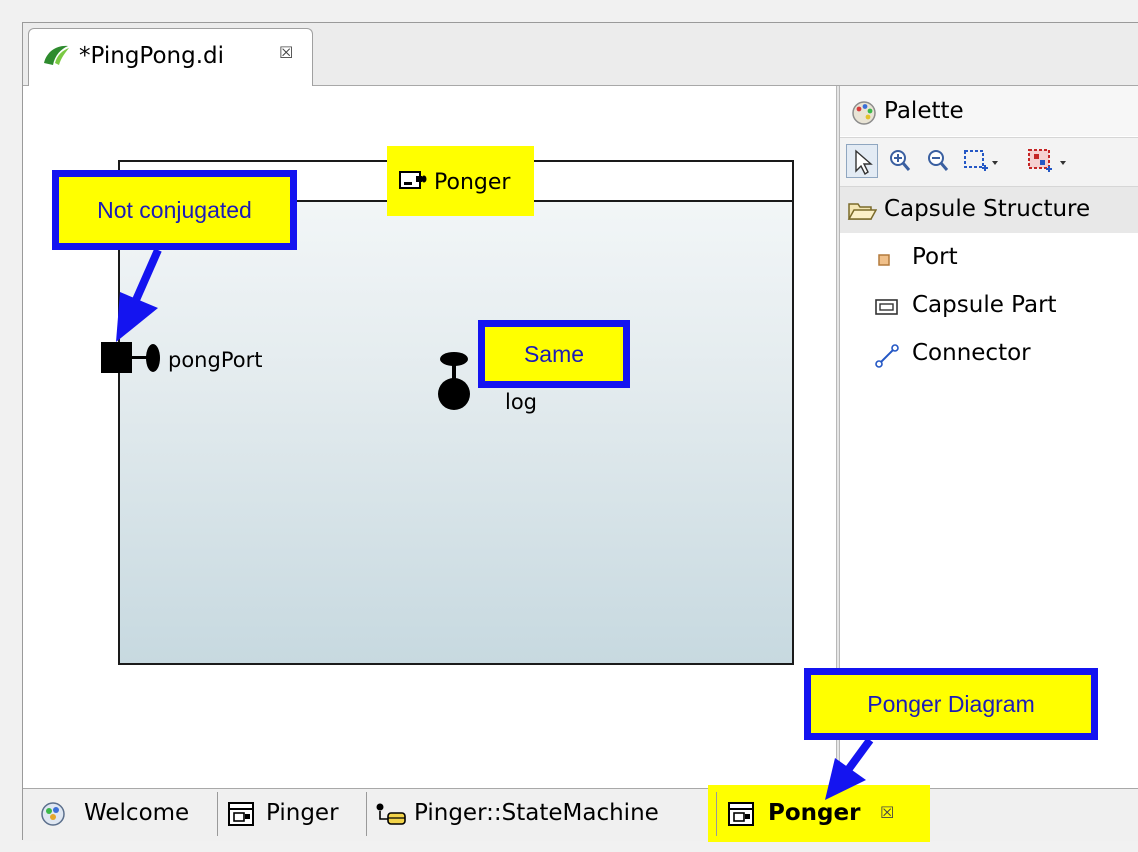 The width and height of the screenshot is (1138, 852). I want to click on callout-text: Same, so click(554, 353).